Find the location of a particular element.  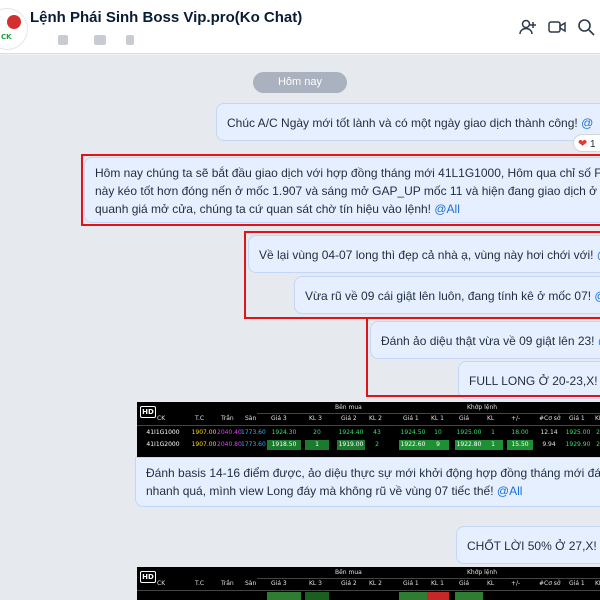

price-cell: 1922.60 is located at coordinates (413, 445).